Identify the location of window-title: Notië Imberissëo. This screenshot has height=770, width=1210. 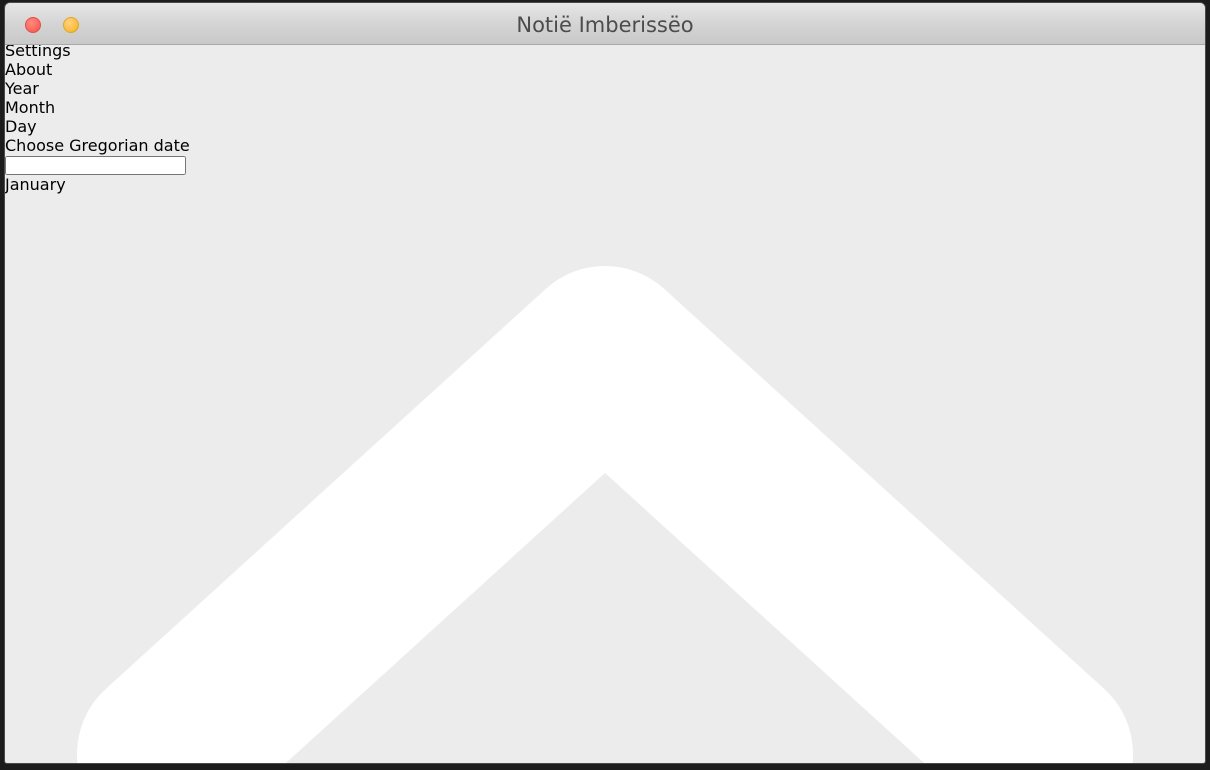
(605, 25).